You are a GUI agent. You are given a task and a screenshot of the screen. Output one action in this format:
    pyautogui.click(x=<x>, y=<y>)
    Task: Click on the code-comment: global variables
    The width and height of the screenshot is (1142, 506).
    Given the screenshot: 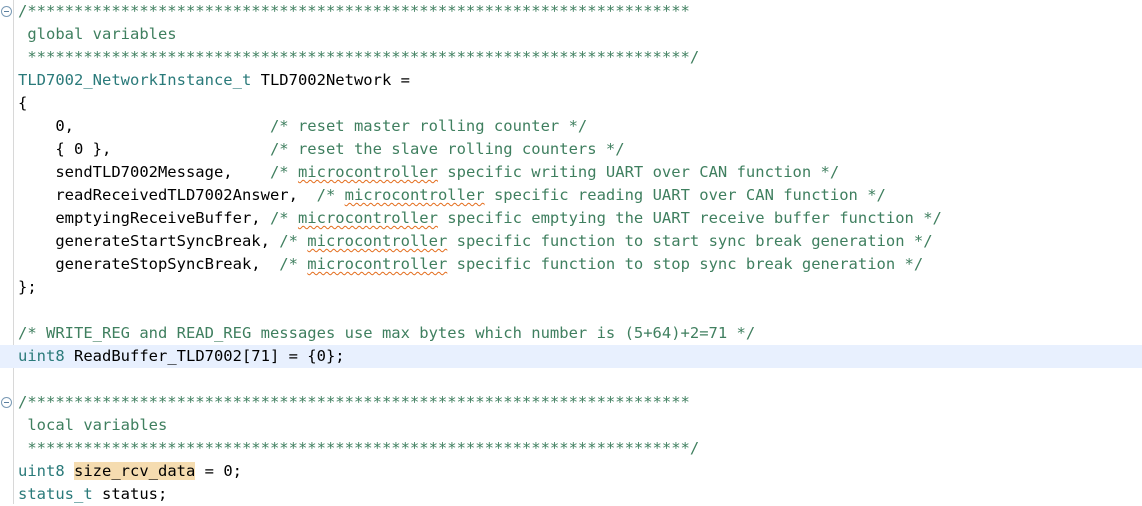 What is the action you would take?
    pyautogui.click(x=97, y=34)
    